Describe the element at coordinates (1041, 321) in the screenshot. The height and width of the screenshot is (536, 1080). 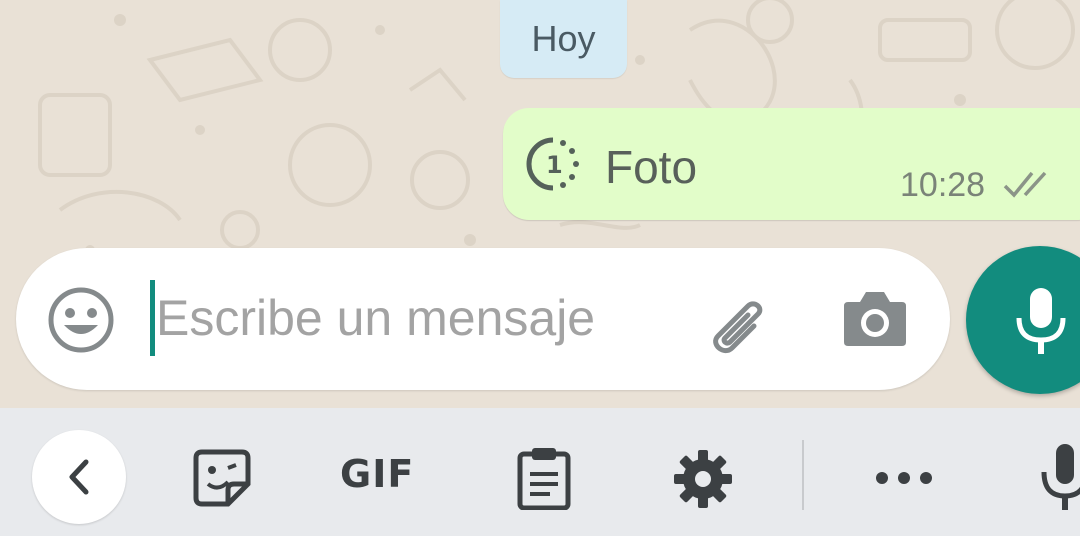
I see `microphone-icon` at that location.